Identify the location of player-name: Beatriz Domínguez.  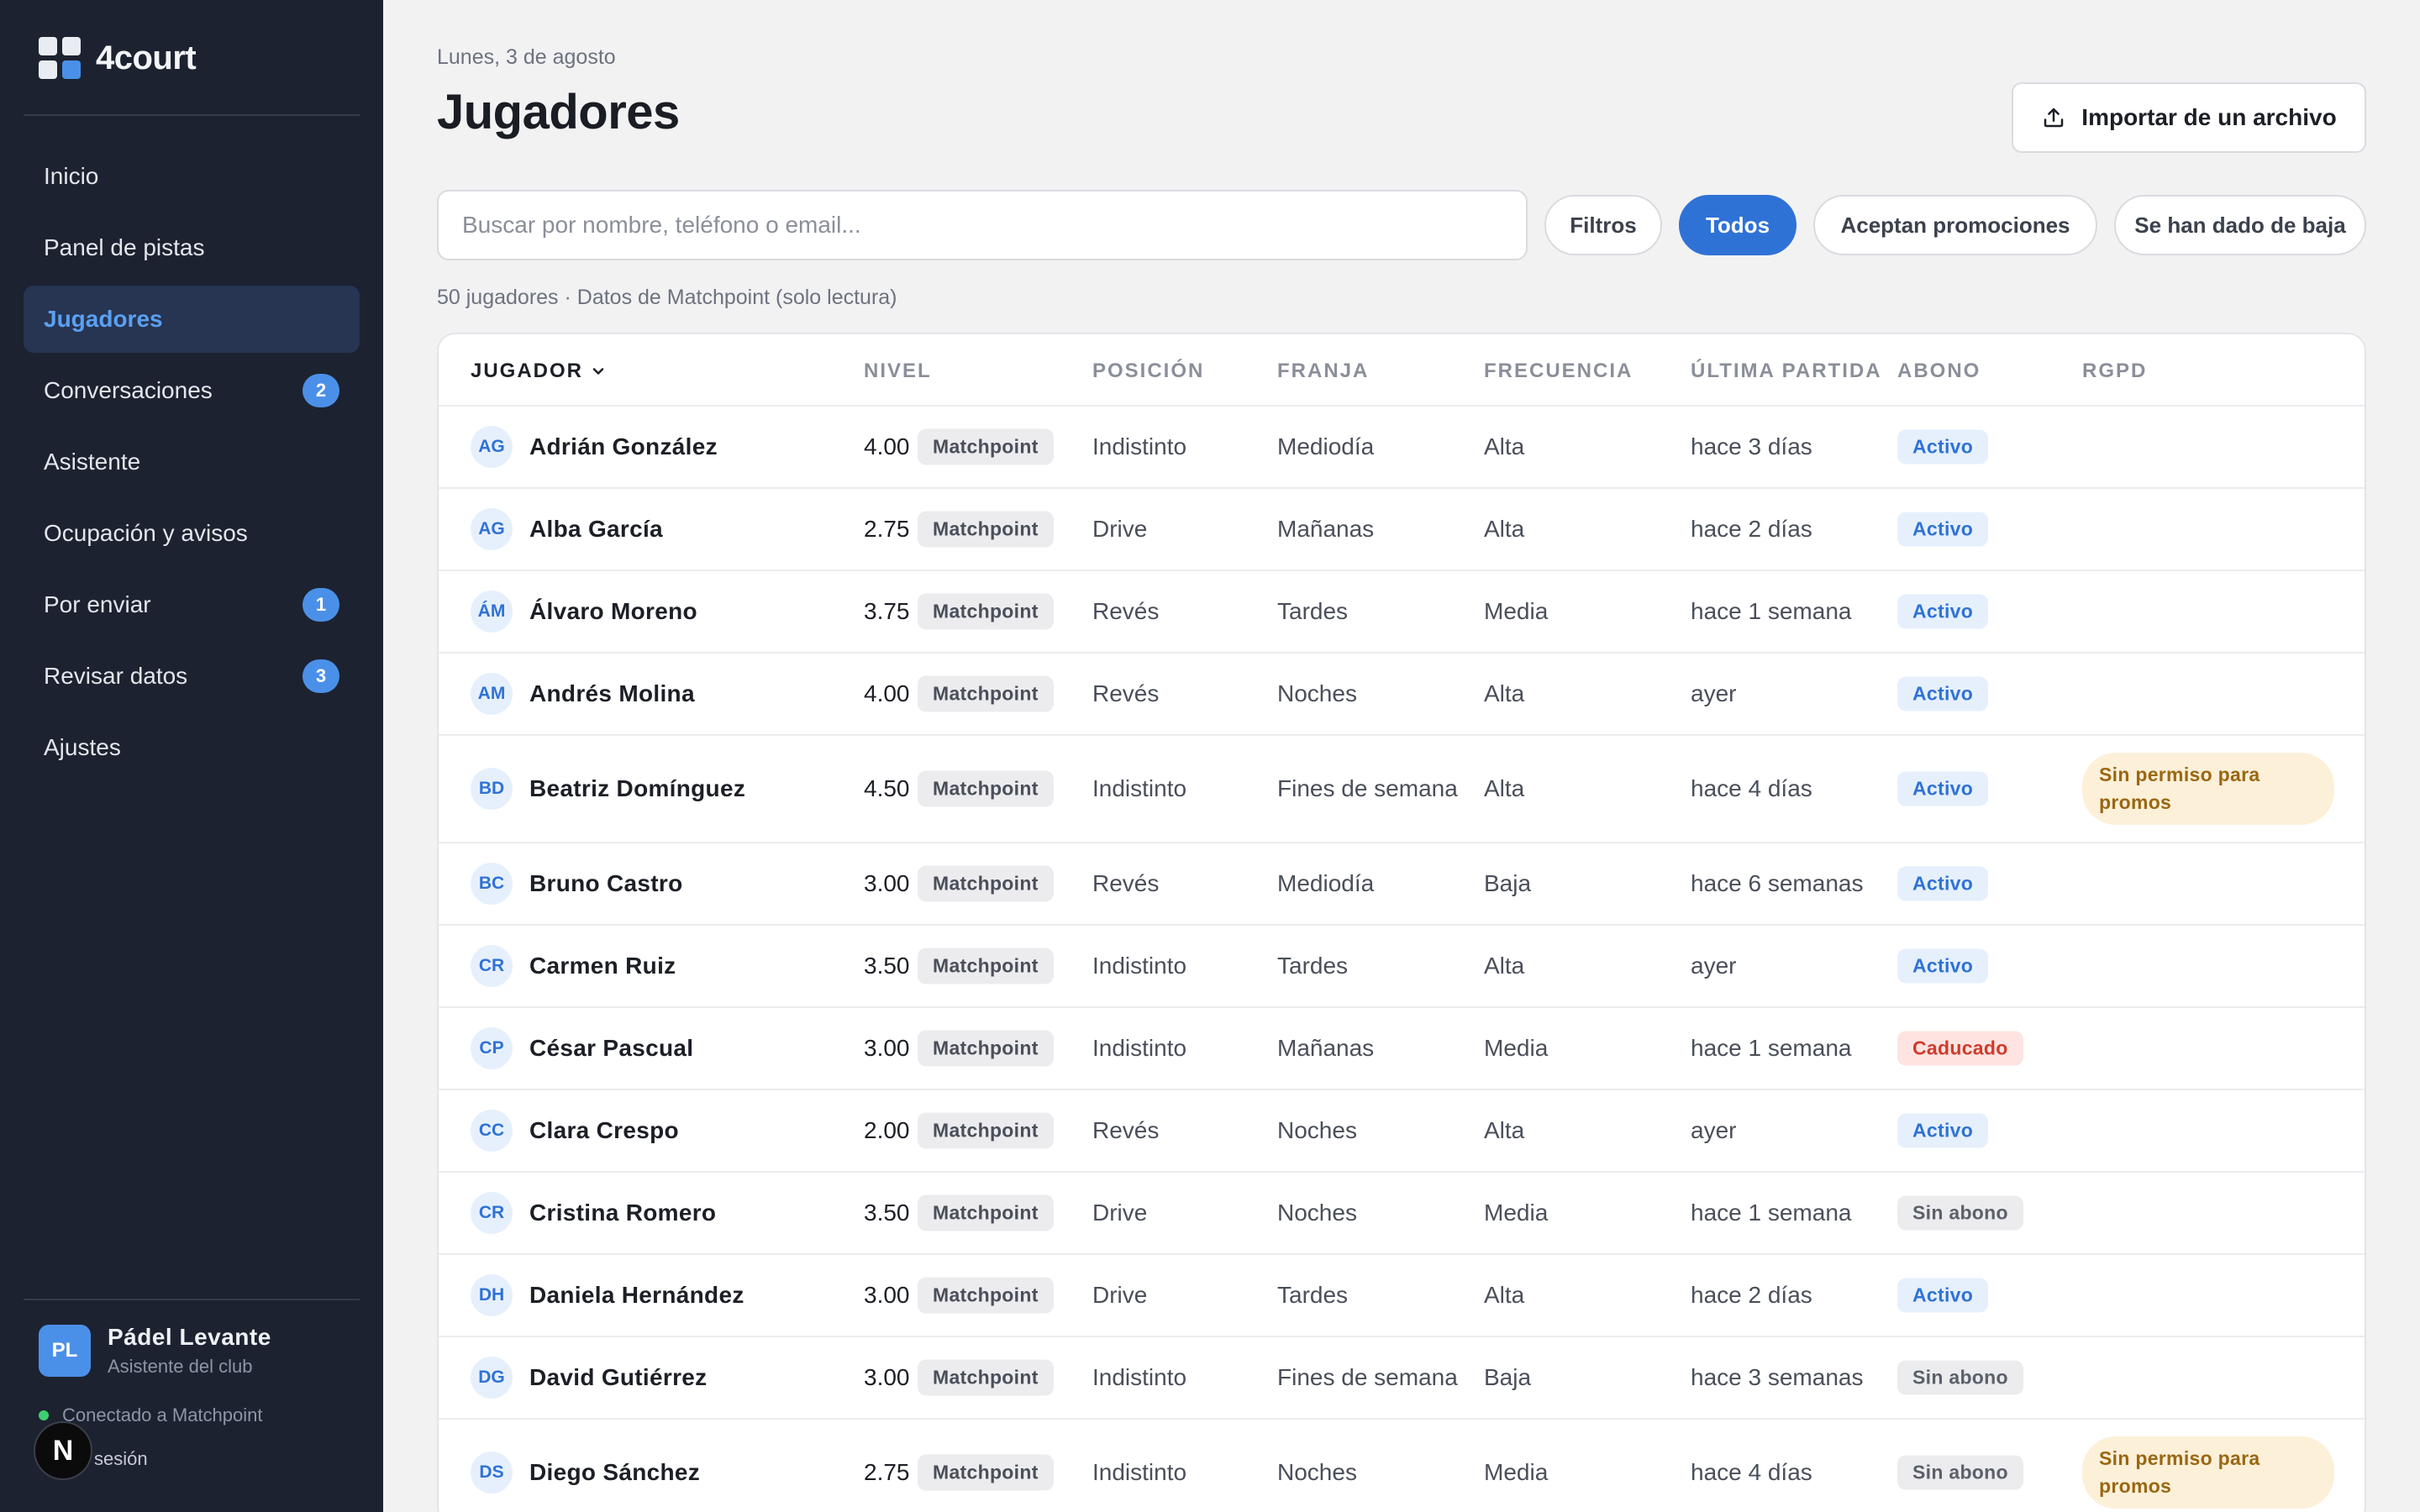
(637, 788).